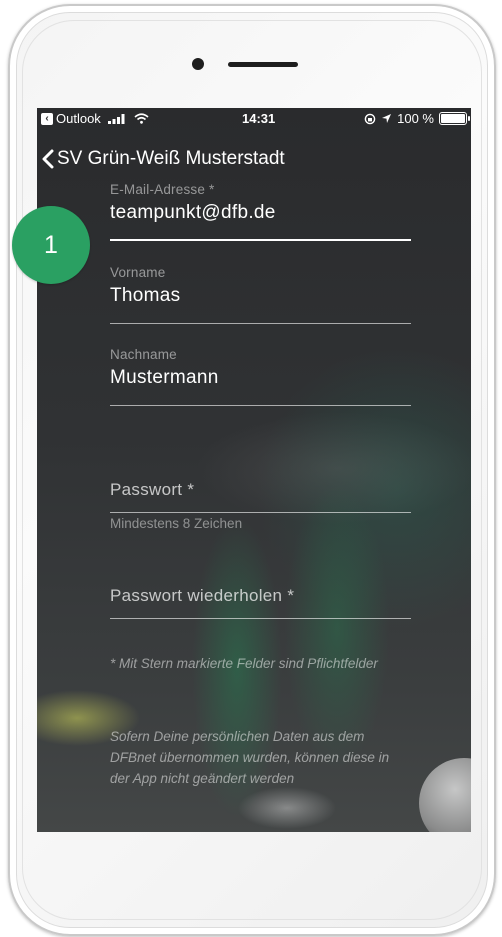  I want to click on firstname-value: Thomas, so click(260, 296).